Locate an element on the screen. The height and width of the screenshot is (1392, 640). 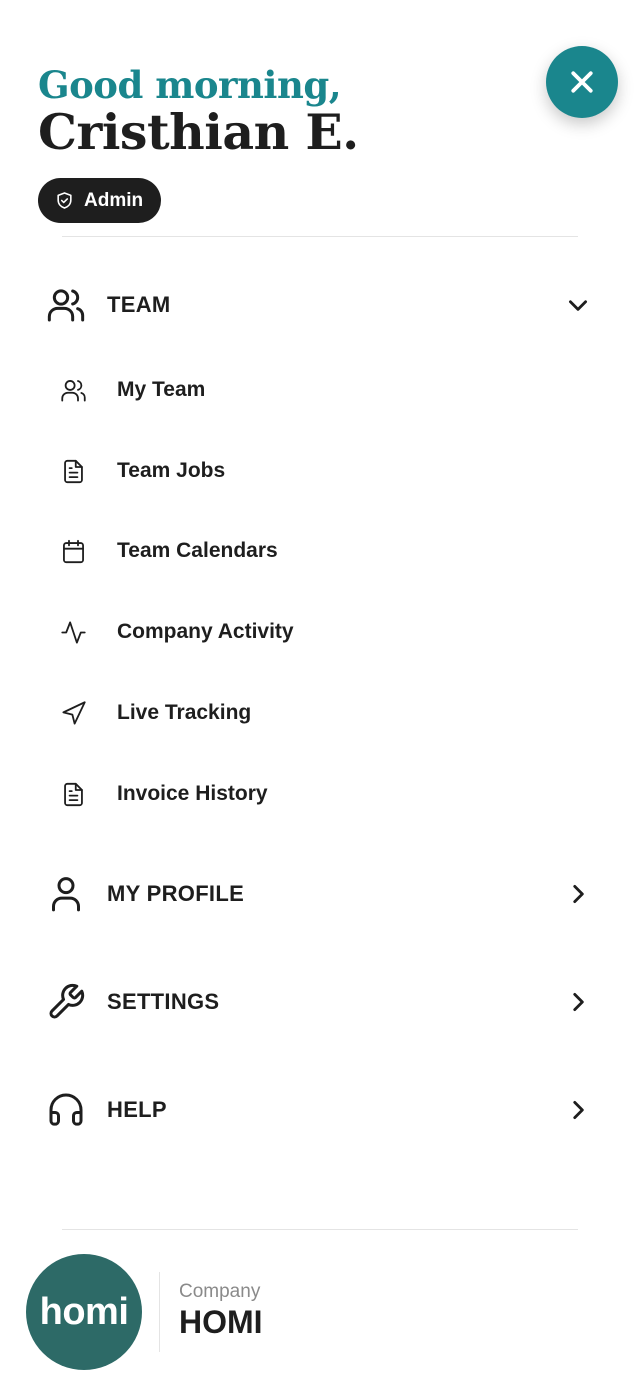
submenu-item-team-calendars: Team Calendars is located at coordinates (320, 551).